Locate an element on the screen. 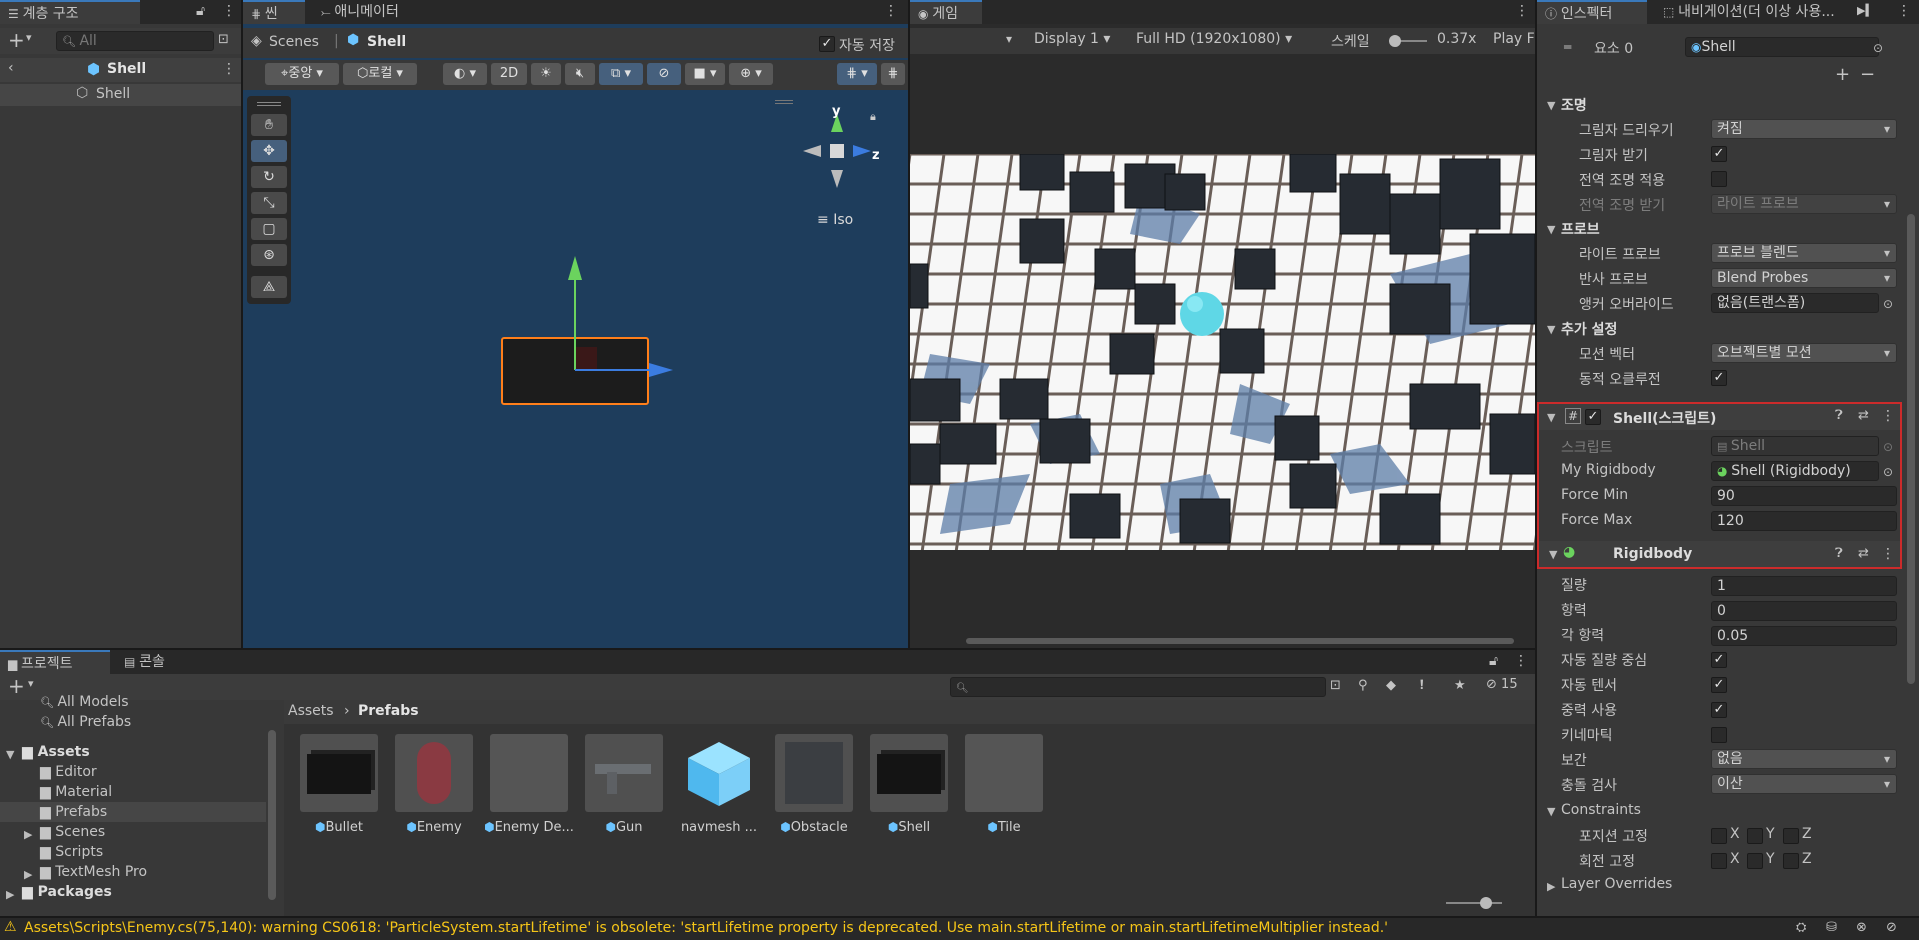  preset-icon: ⇄ is located at coordinates (1863, 415).